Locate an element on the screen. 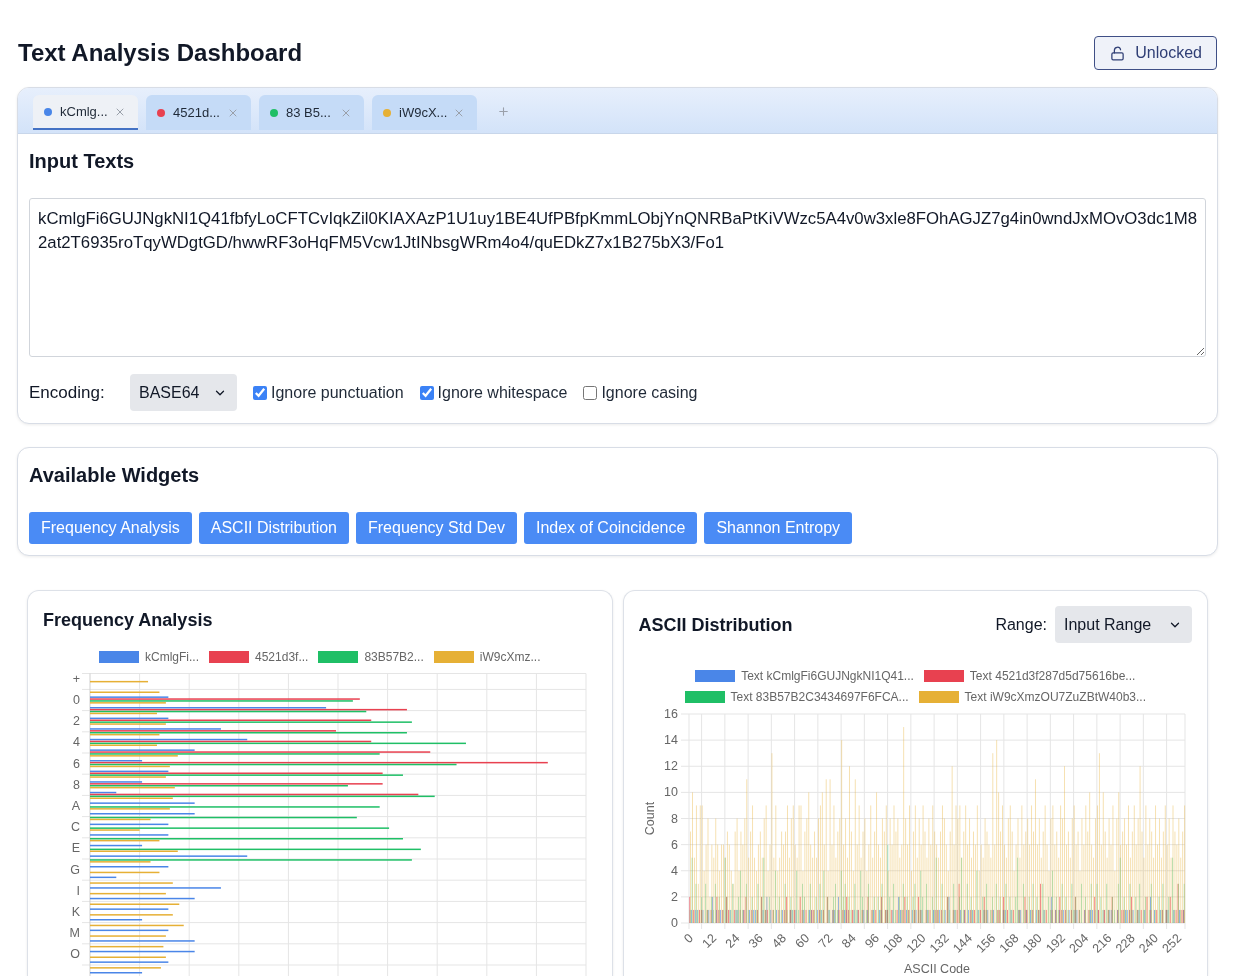  axis-label: M is located at coordinates (74, 933).